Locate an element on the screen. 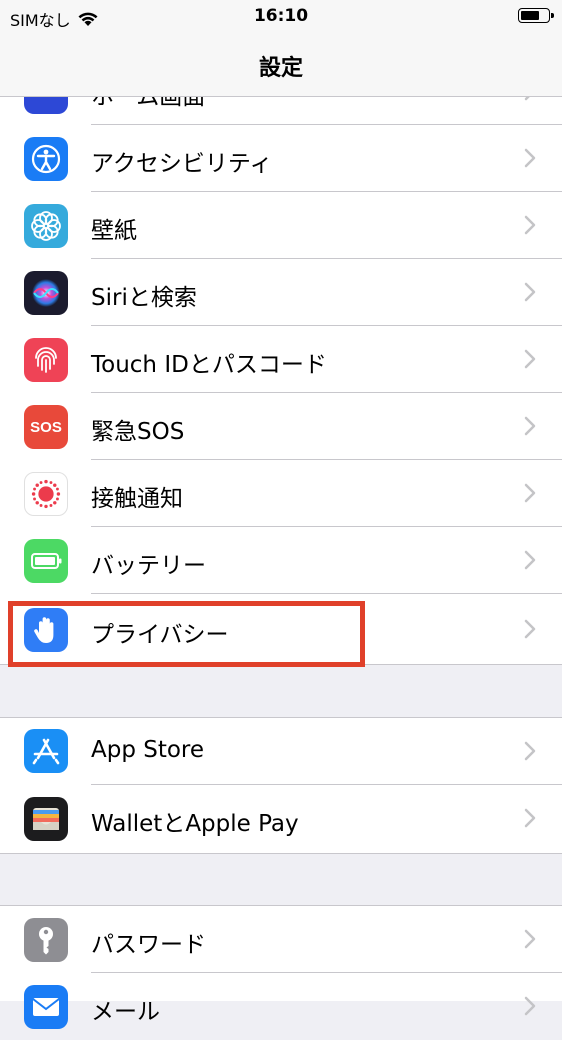 This screenshot has width=562, height=1040. settings-row-mail: メール is located at coordinates (281, 1006).